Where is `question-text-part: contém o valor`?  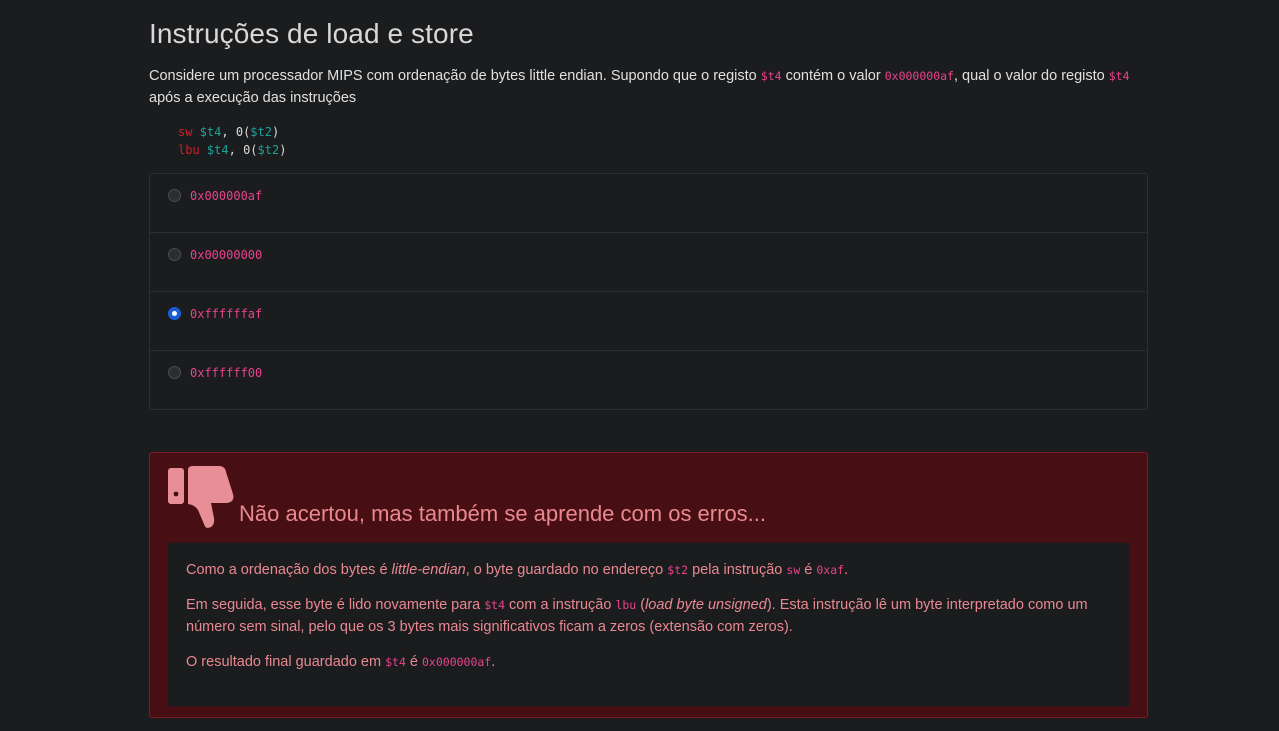
question-text-part: contém o valor is located at coordinates (833, 76).